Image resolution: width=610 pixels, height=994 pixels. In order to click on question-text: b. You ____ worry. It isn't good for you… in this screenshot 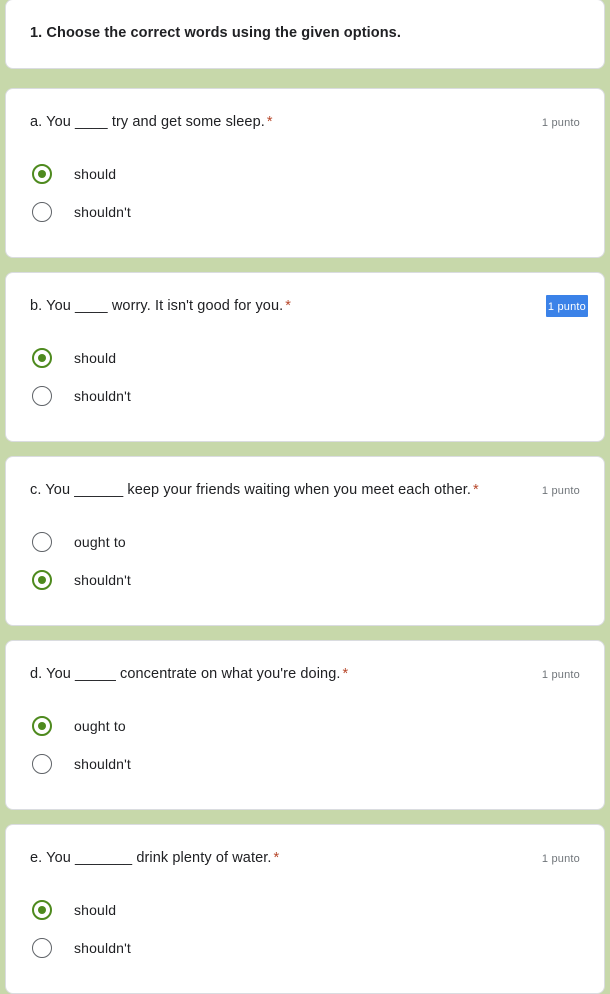, I will do `click(282, 306)`.